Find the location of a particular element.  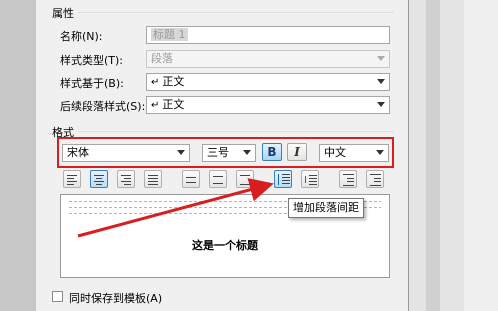

name-label: 名称(N): is located at coordinates (81, 36).